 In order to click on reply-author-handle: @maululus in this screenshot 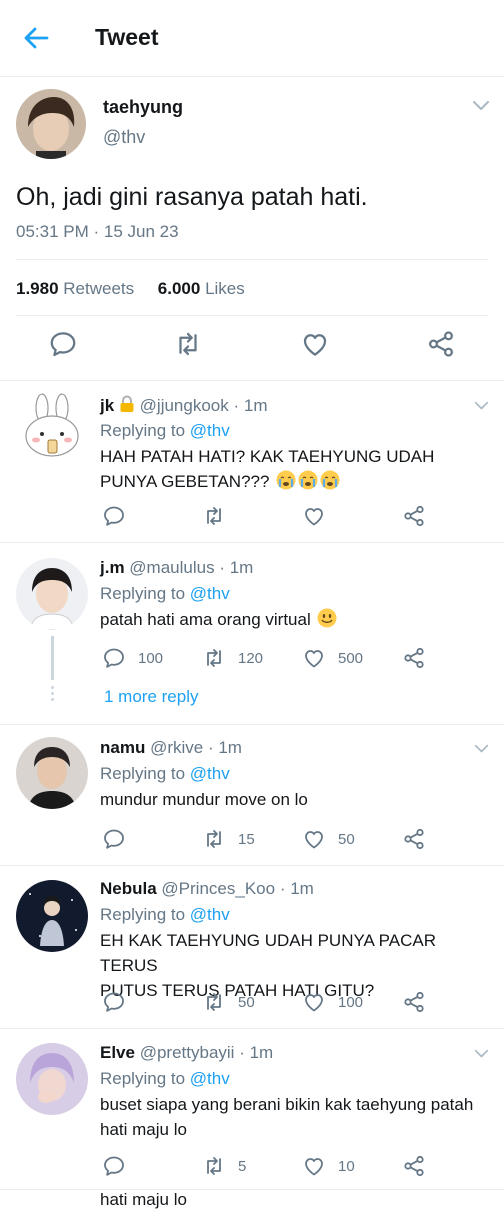, I will do `click(171, 567)`.